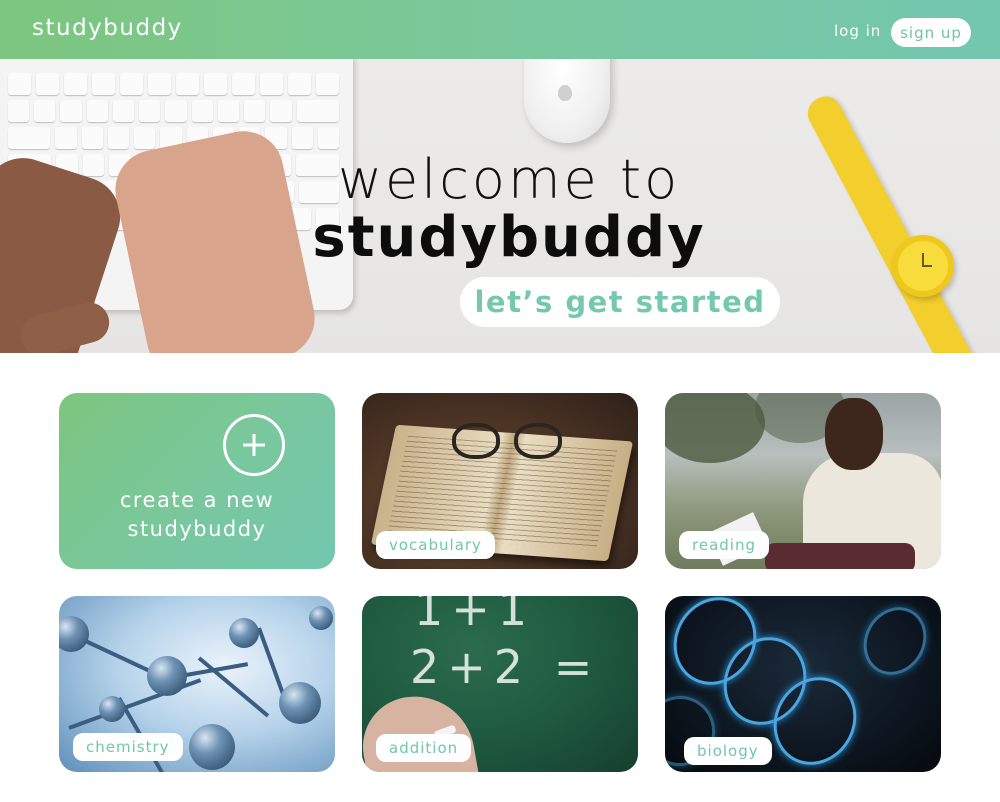 Image resolution: width=1000 pixels, height=802 pixels. I want to click on logo: studybuddy, so click(107, 28).